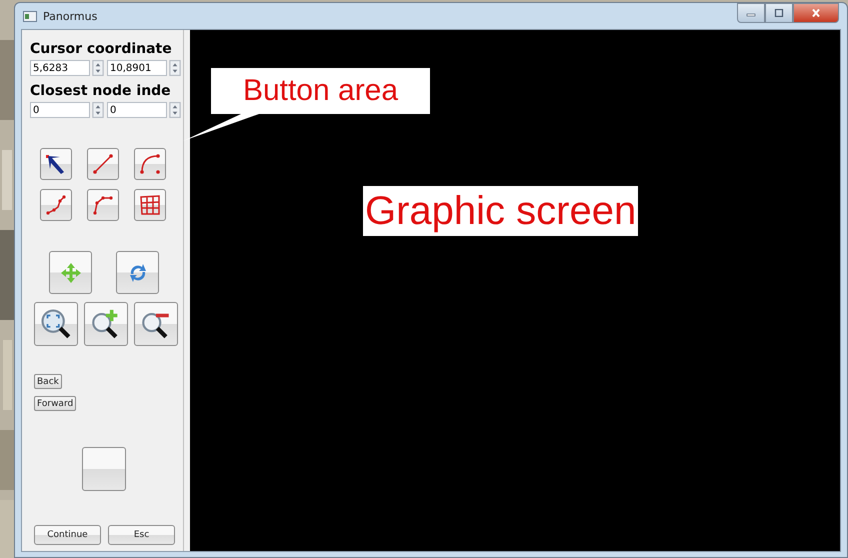 Image resolution: width=848 pixels, height=558 pixels. What do you see at coordinates (500, 211) in the screenshot?
I see `callout-label: Graphic screen` at bounding box center [500, 211].